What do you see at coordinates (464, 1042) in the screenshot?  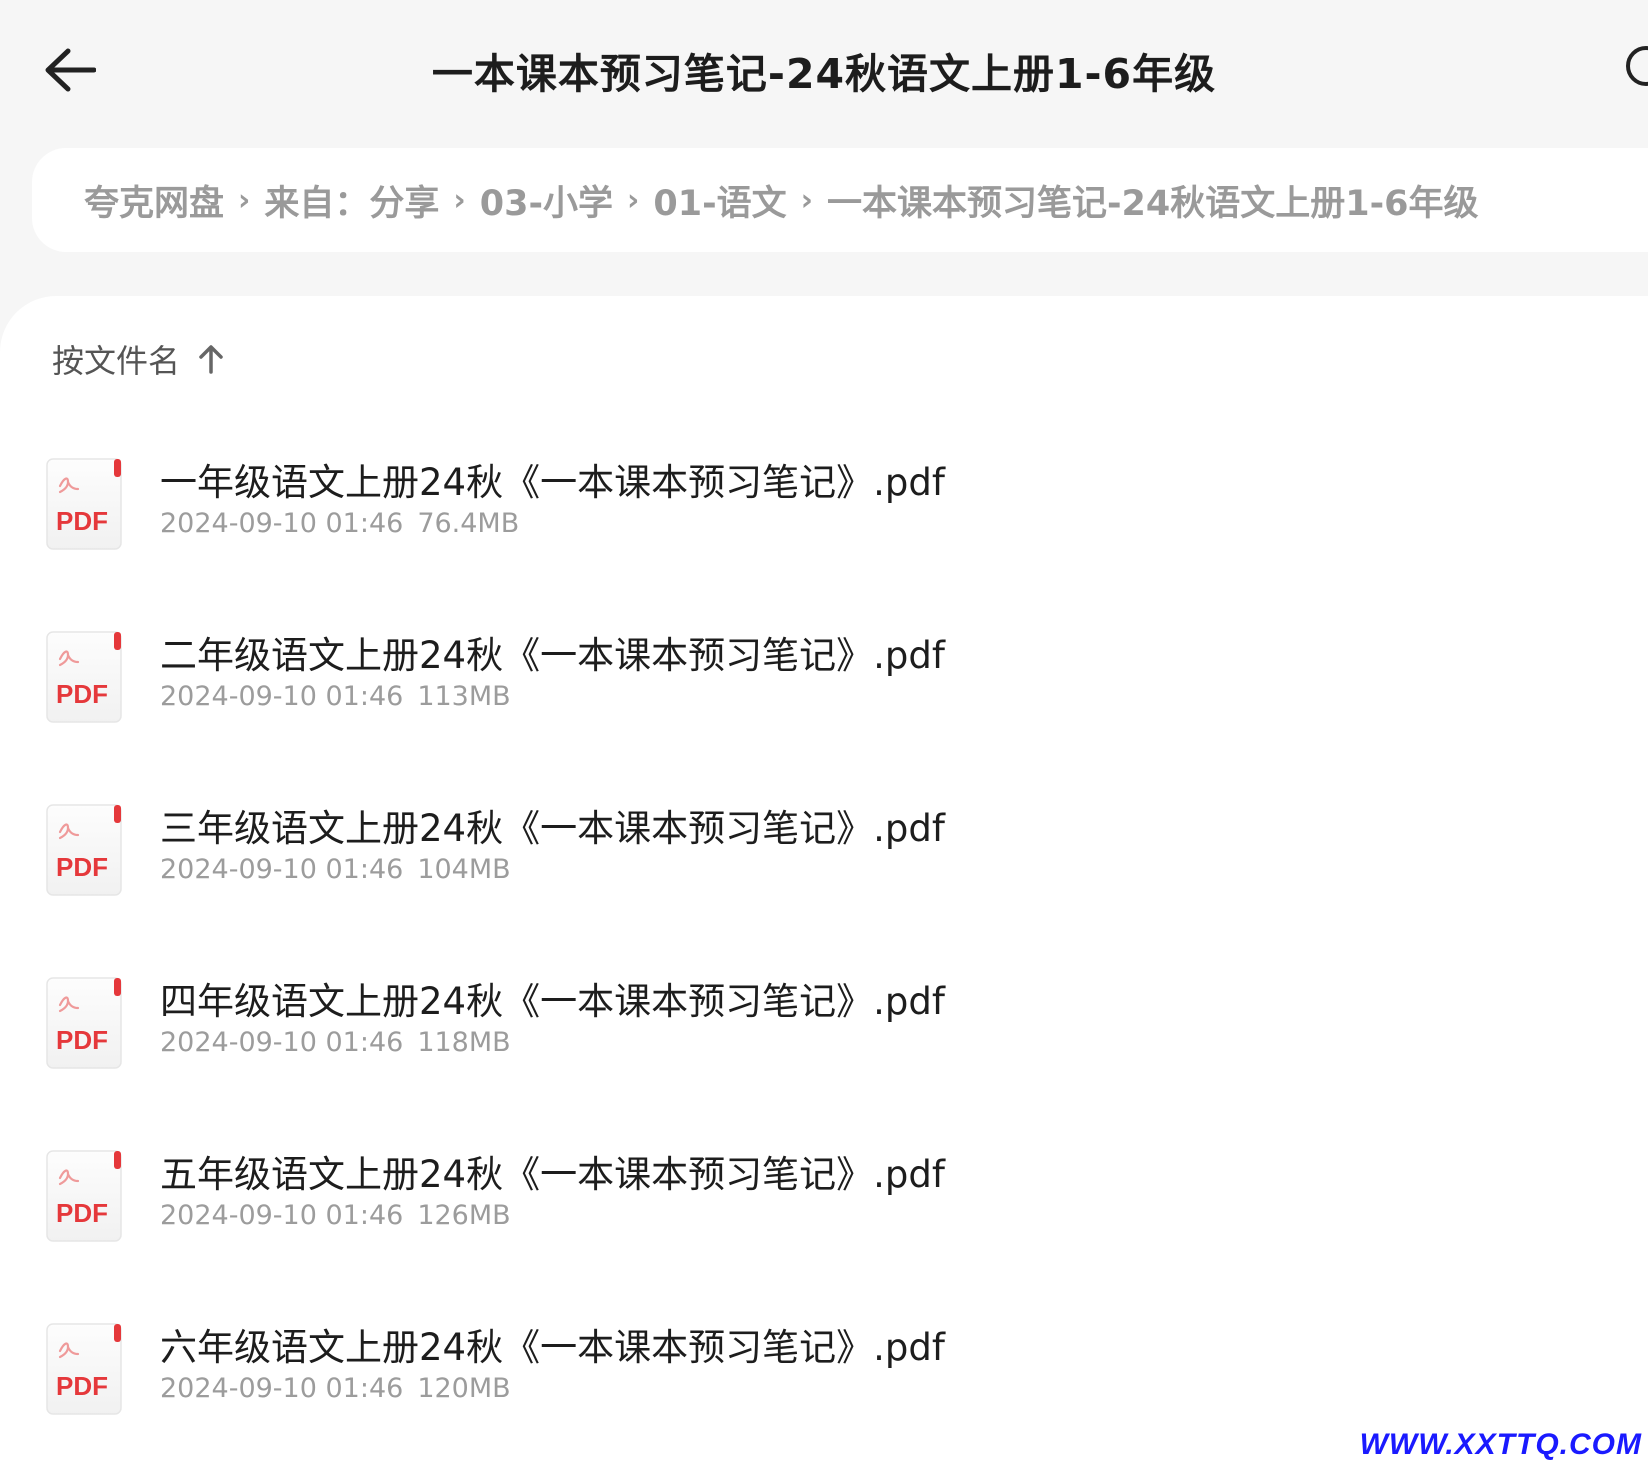 I see `file-size: 118MB` at bounding box center [464, 1042].